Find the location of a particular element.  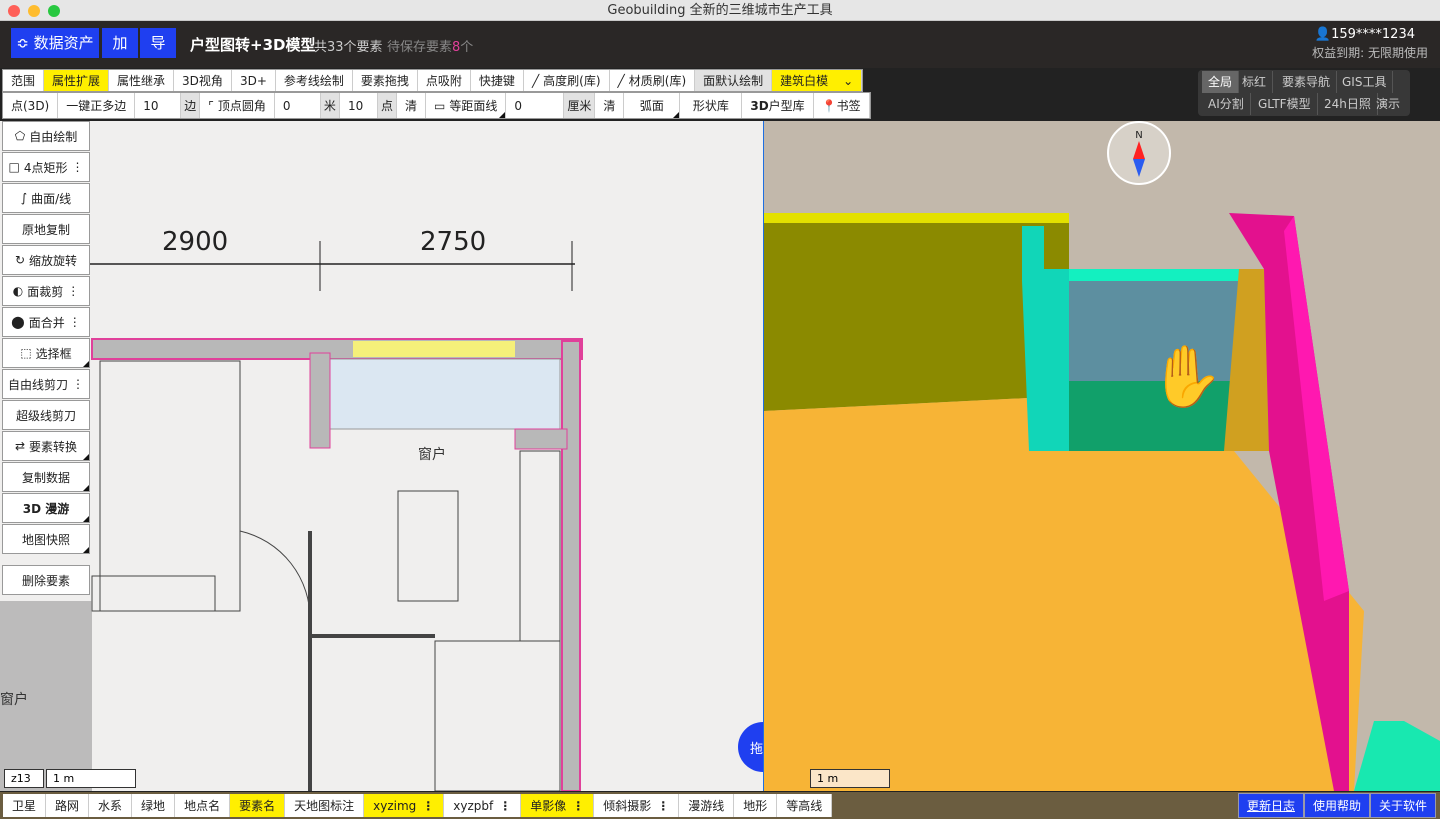

radius-input: 0 is located at coordinates (298, 105).